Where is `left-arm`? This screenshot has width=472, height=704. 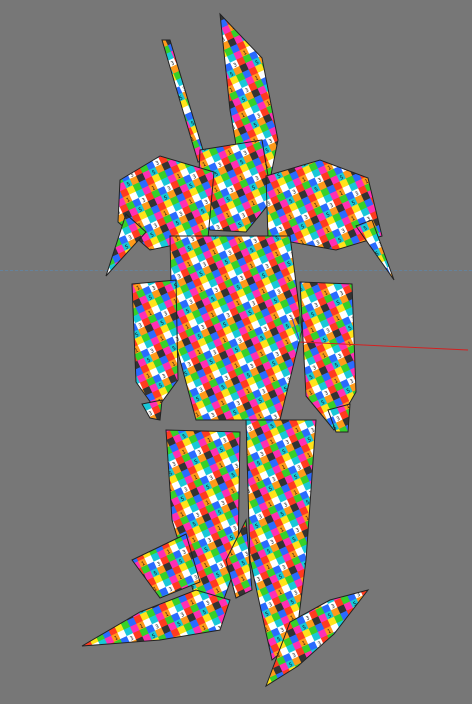
left-arm is located at coordinates (155, 345).